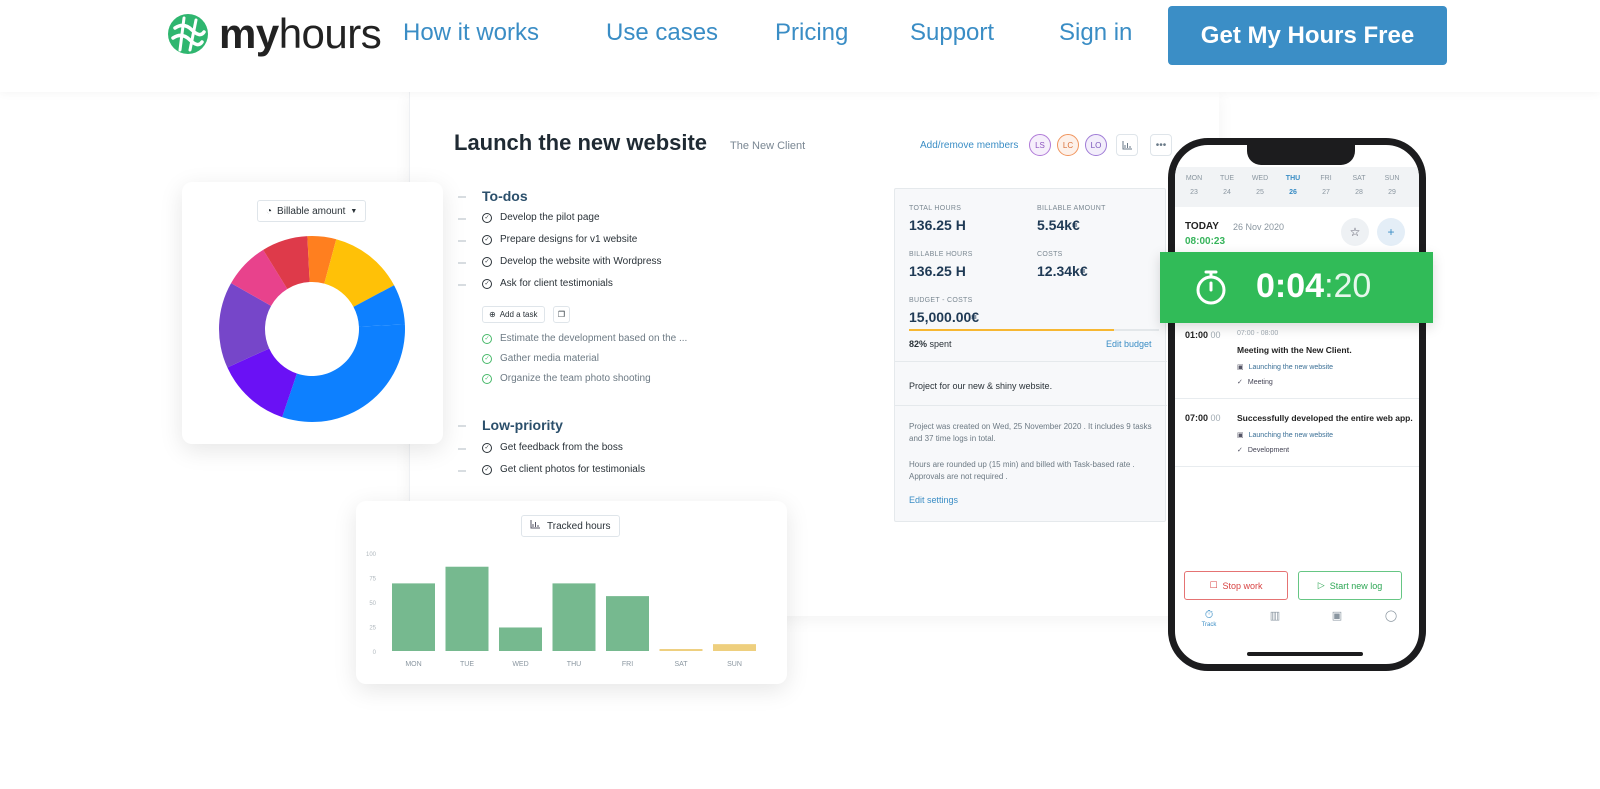 The image size is (1600, 789). Describe the element at coordinates (1297, 624) in the screenshot. I see `bottom-tab-bar: ⏱ Track ▥ ▣ ◯` at that location.